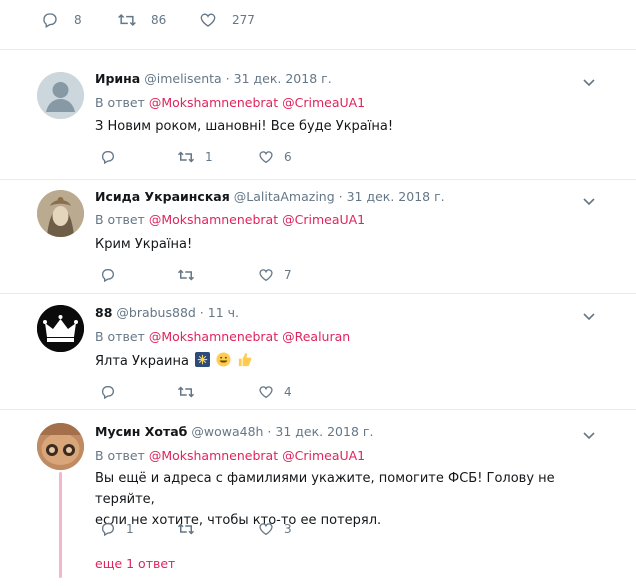 Image resolution: width=636 pixels, height=586 pixels. Describe the element at coordinates (339, 196) in the screenshot. I see `author-meta: @LalitaAmazing · 31 дек. 2018 г.` at that location.